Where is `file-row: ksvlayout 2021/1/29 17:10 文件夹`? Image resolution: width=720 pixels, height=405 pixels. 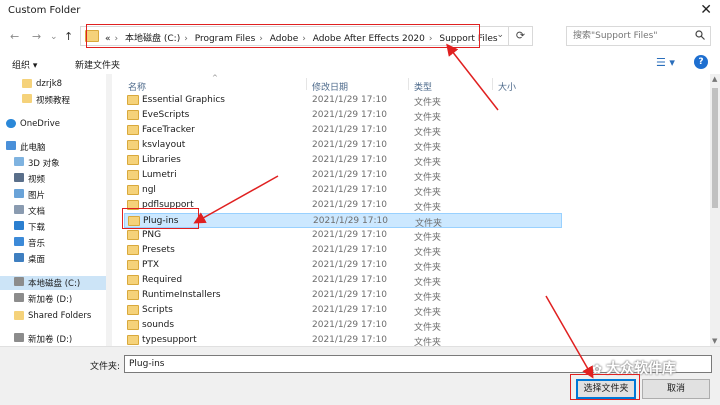 file-row: ksvlayout 2021/1/29 17:10 文件夹 is located at coordinates (343, 145).